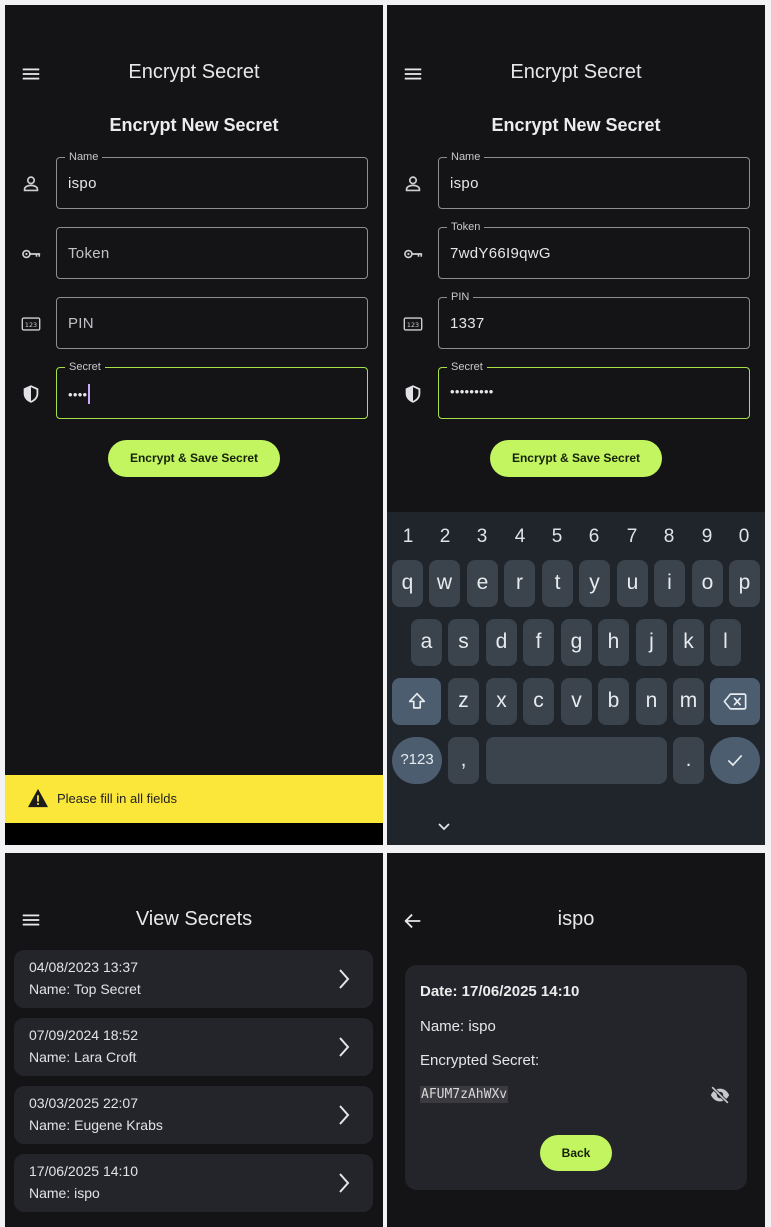 Image resolution: width=771 pixels, height=1227 pixels. Describe the element at coordinates (444, 583) in the screenshot. I see `key-w: w` at that location.